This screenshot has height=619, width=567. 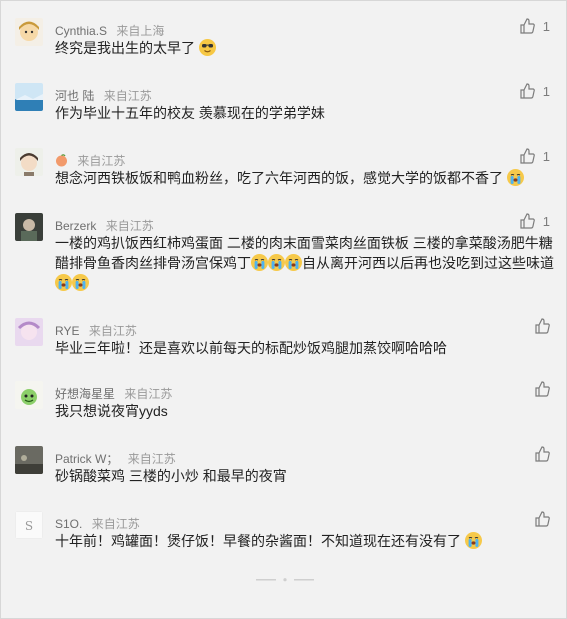 I want to click on comment-text: 砂锅酸菜鸡 三楼的小炒 和最早的夜宵, so click(x=303, y=476).